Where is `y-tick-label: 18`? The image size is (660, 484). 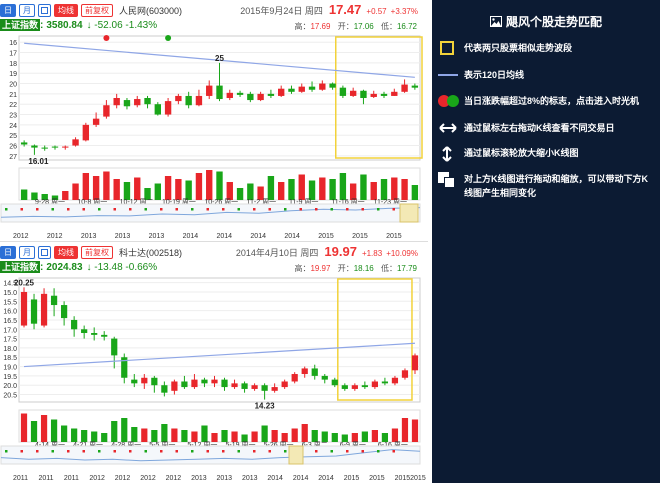 y-tick-label: 18 is located at coordinates (13, 64).